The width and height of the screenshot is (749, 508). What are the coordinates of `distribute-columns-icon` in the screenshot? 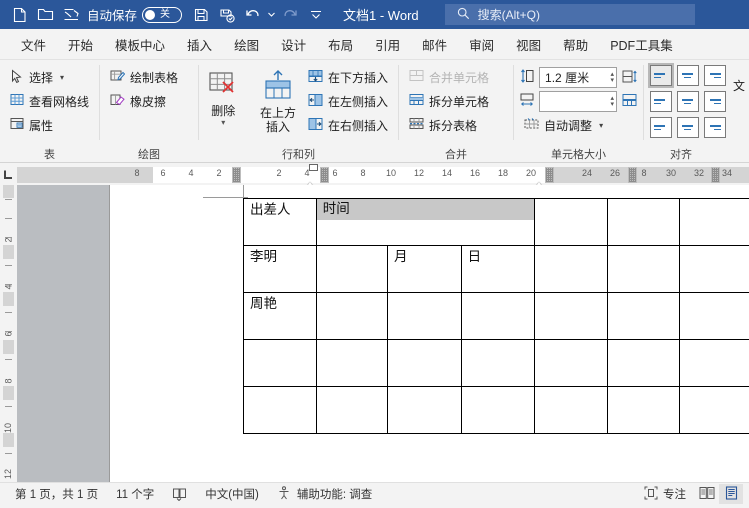 It's located at (629, 102).